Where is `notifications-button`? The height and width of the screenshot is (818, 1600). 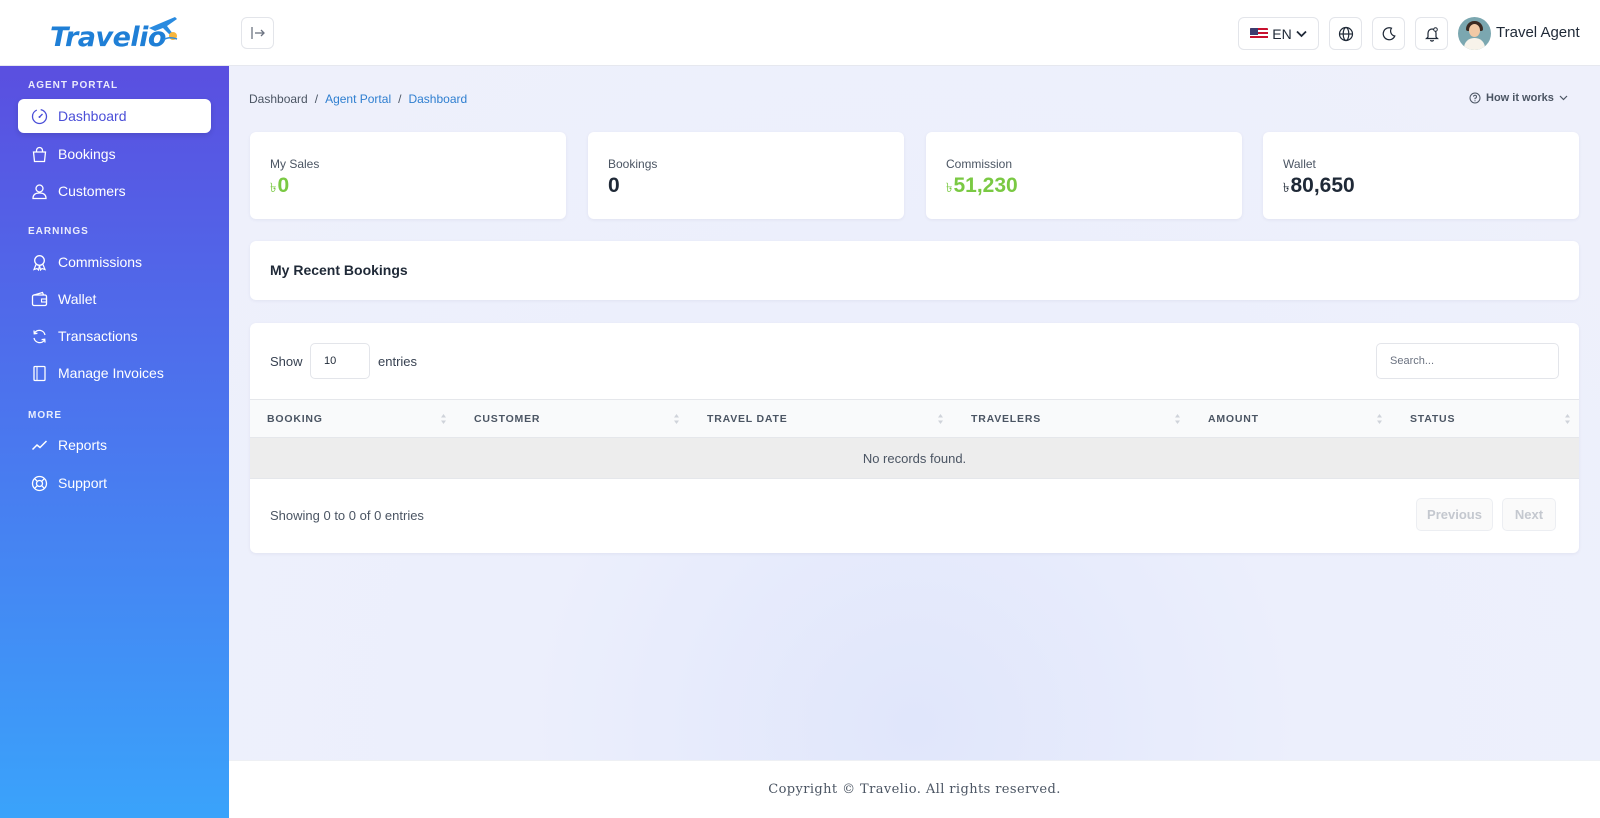 notifications-button is located at coordinates (1431, 33).